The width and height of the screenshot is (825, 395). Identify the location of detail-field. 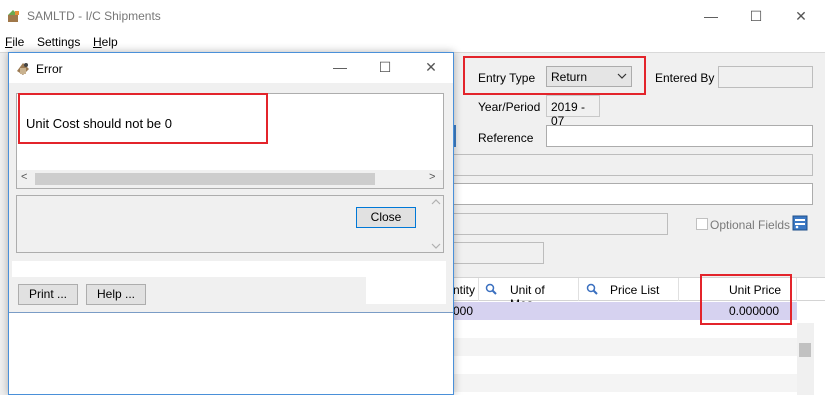
(560, 224).